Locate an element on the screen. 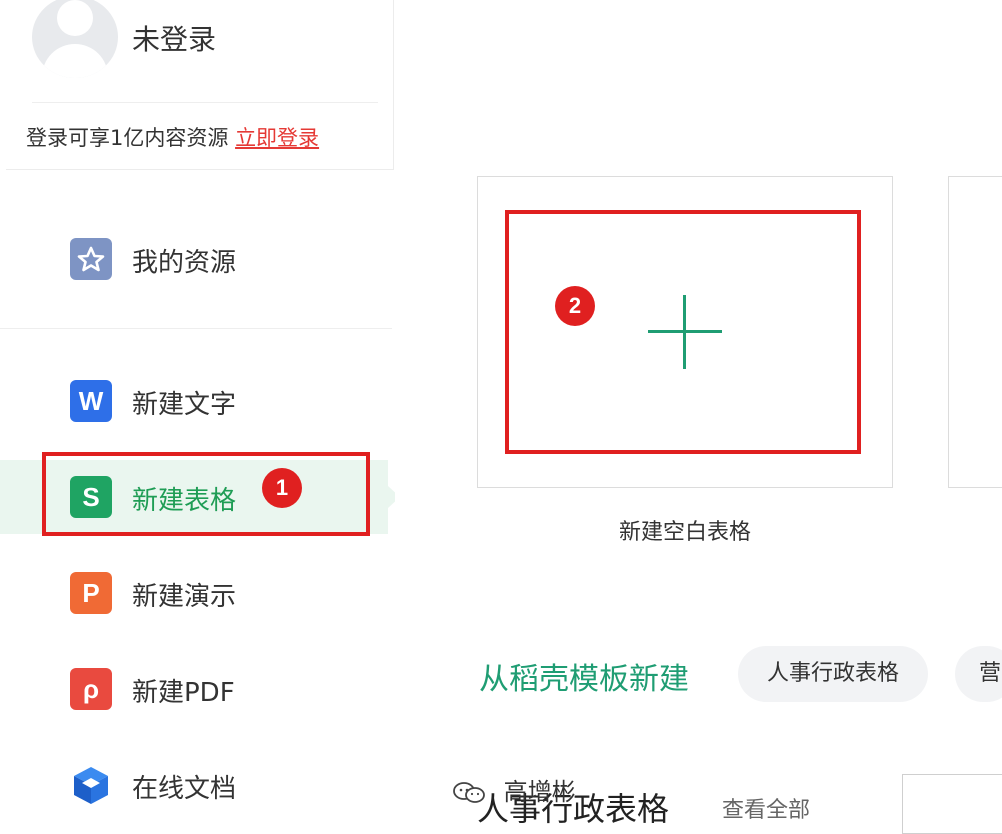 This screenshot has width=1002, height=834. sidebar-item-new-presentation: P 新建演示 is located at coordinates (194, 593).